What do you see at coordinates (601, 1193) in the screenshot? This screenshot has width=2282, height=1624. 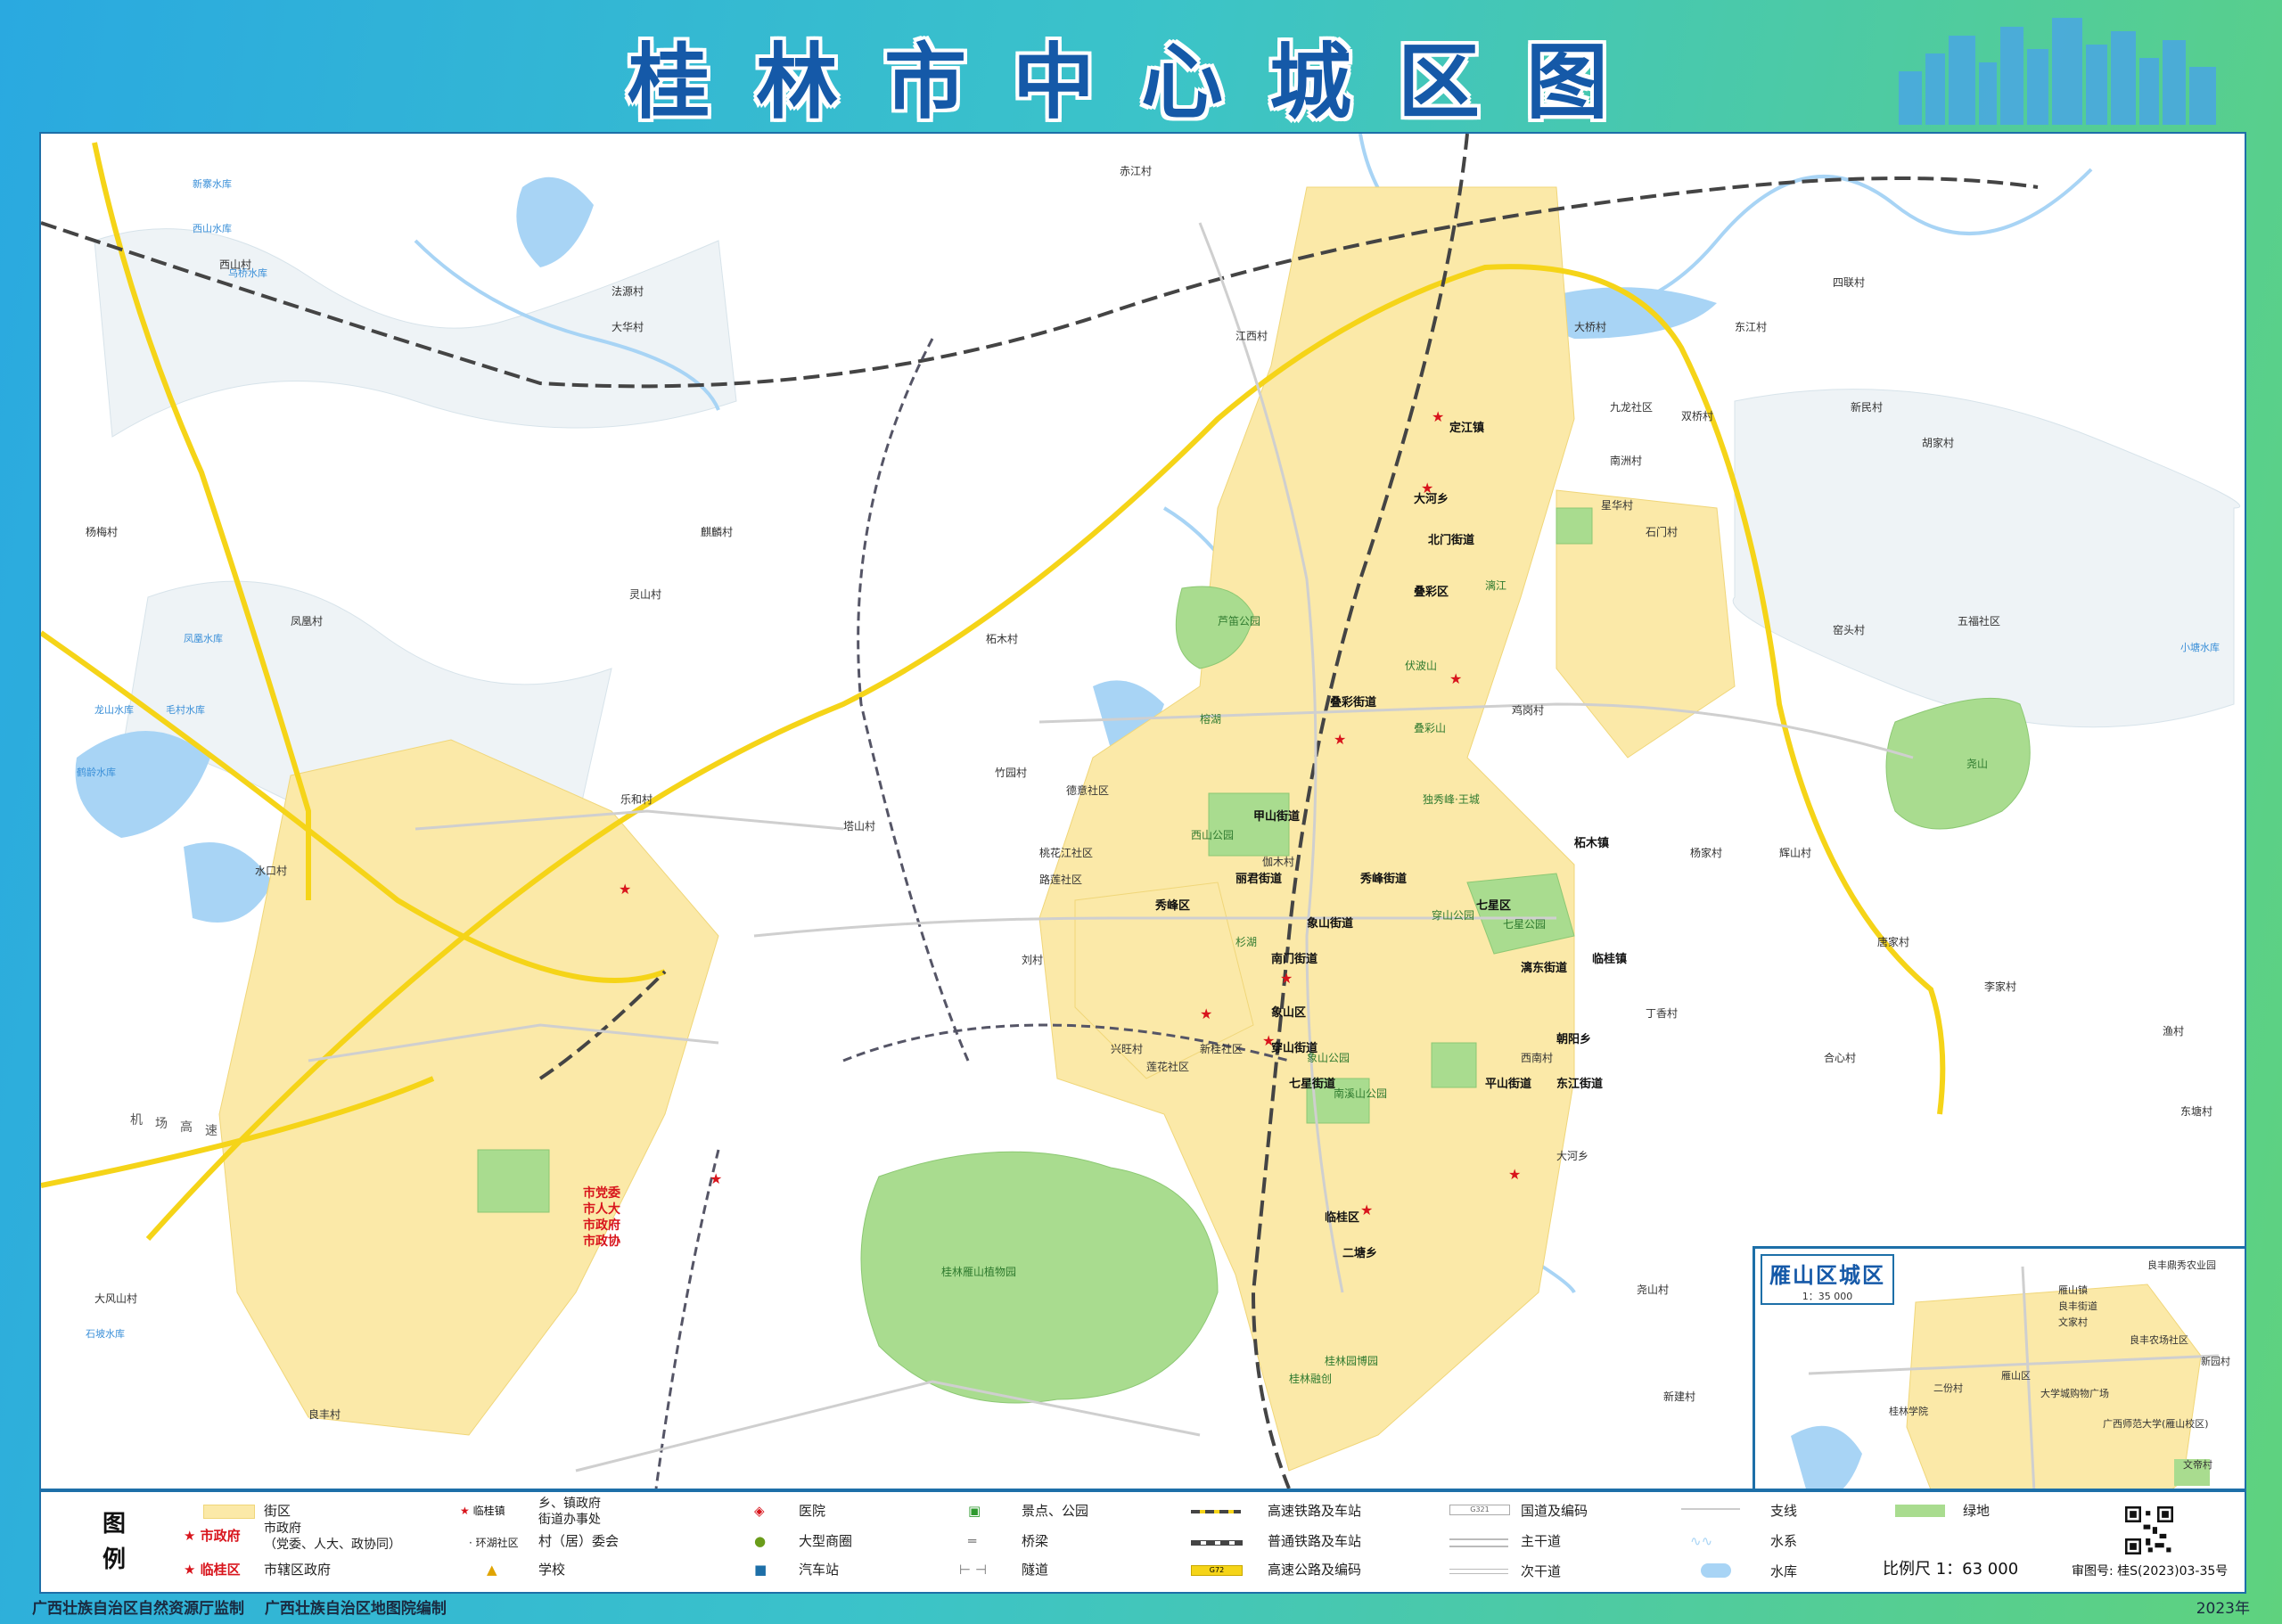 I see `gov-label: 市党委` at bounding box center [601, 1193].